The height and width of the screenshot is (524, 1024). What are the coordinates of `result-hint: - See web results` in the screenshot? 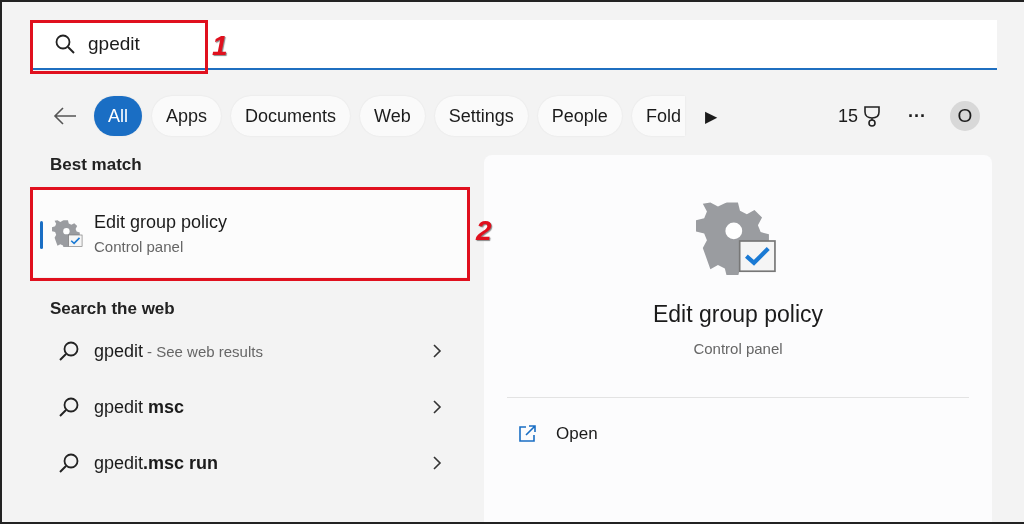 It's located at (205, 351).